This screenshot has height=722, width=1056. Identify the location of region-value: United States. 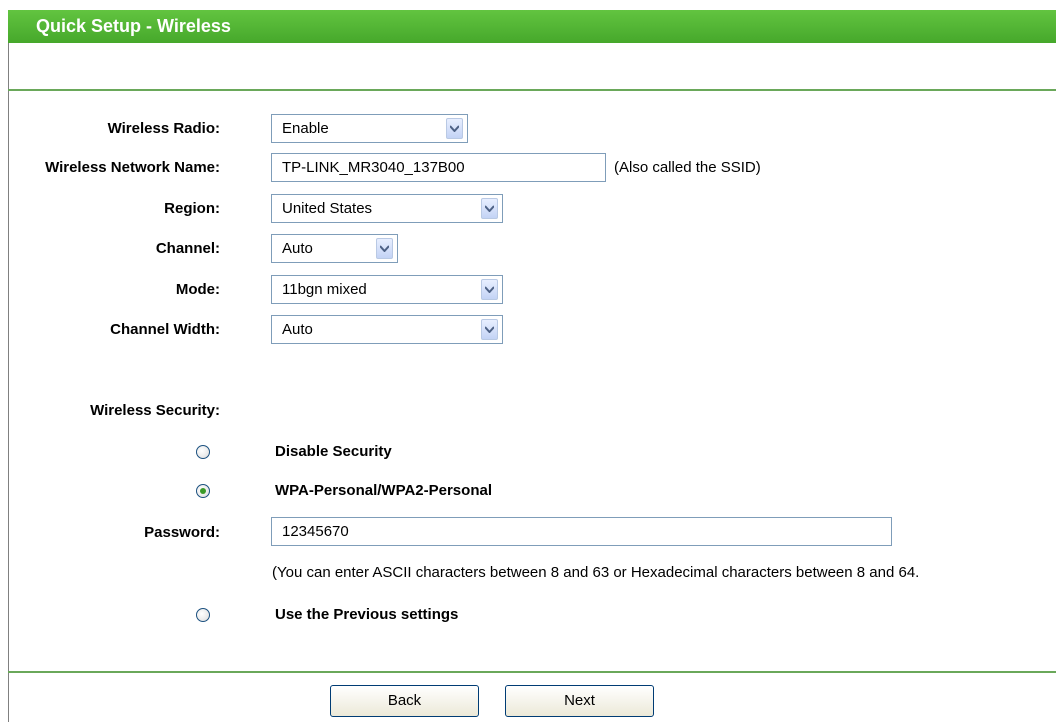
(327, 208).